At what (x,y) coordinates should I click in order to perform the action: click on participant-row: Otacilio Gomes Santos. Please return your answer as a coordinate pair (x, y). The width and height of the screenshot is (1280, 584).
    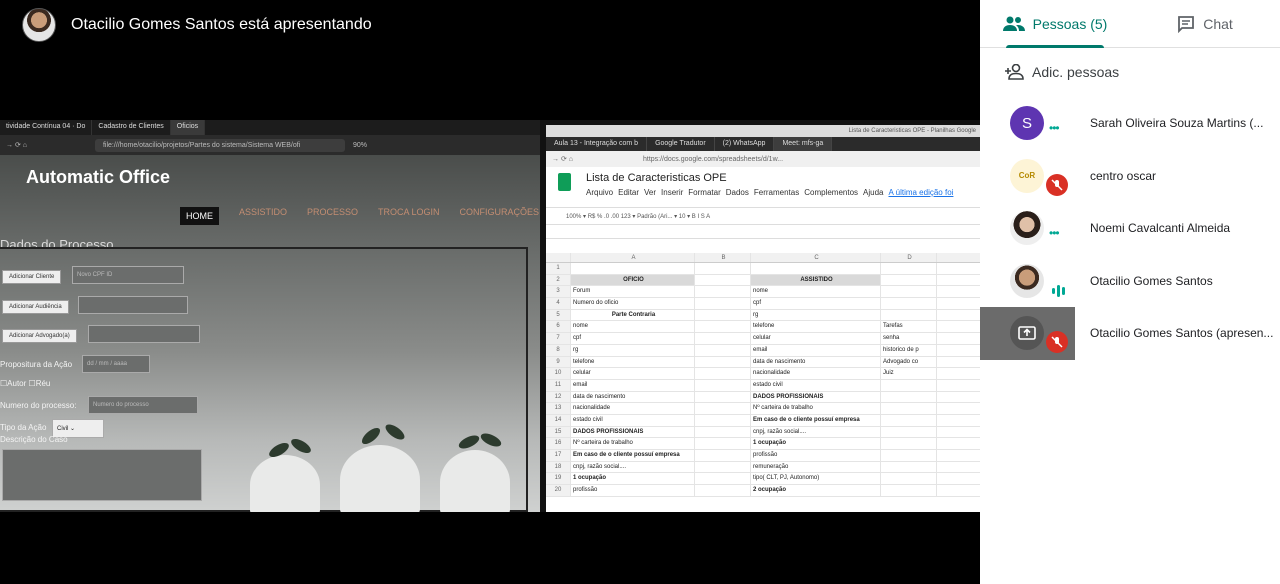
    Looking at the image, I should click on (1130, 280).